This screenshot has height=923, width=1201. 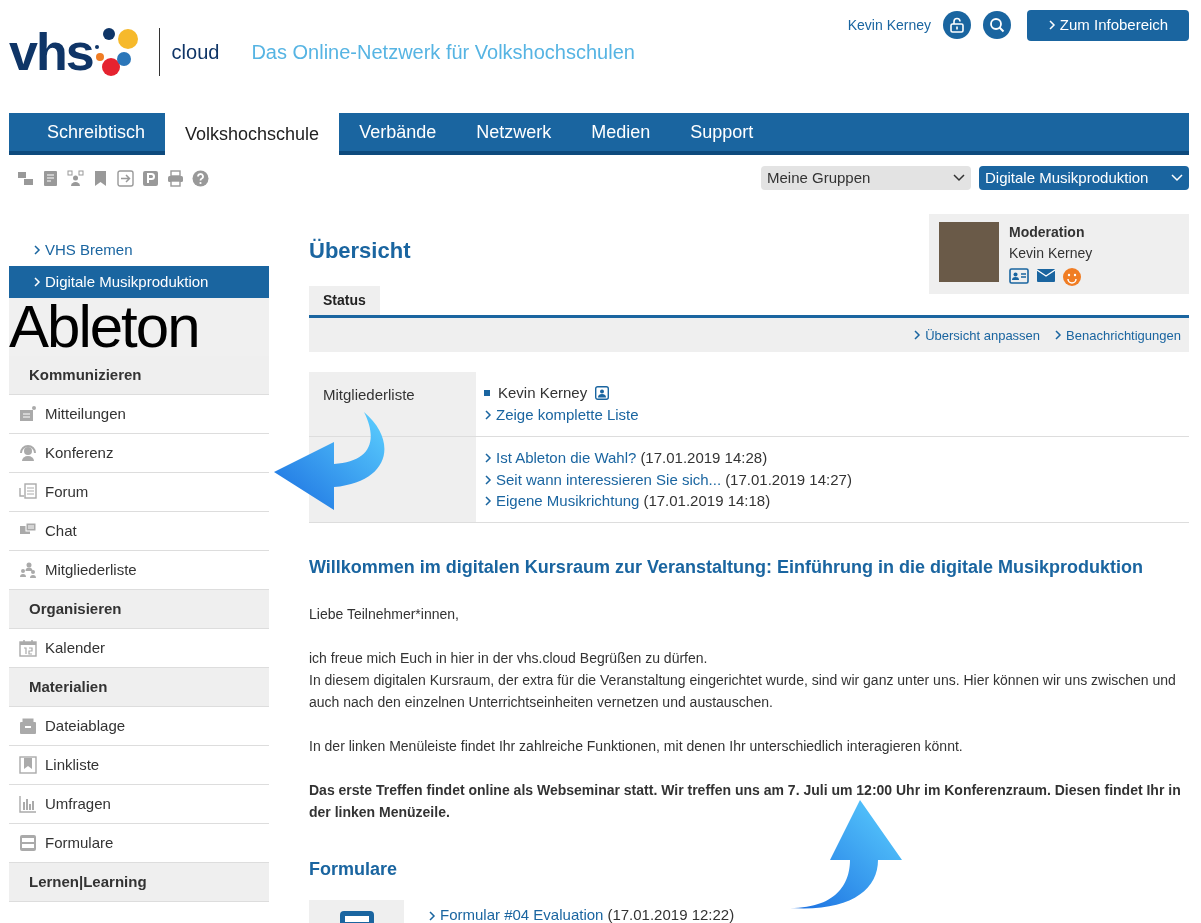 I want to click on sidebar-menu-item: Konferenz, so click(x=139, y=453).